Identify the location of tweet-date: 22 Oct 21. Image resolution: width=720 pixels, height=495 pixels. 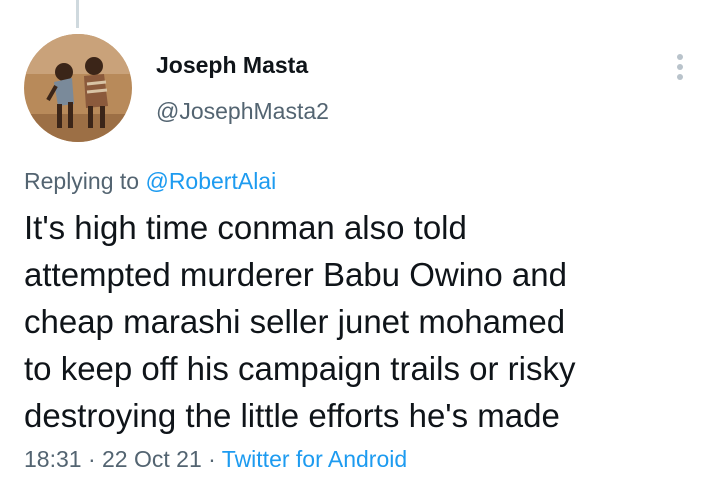
(152, 459).